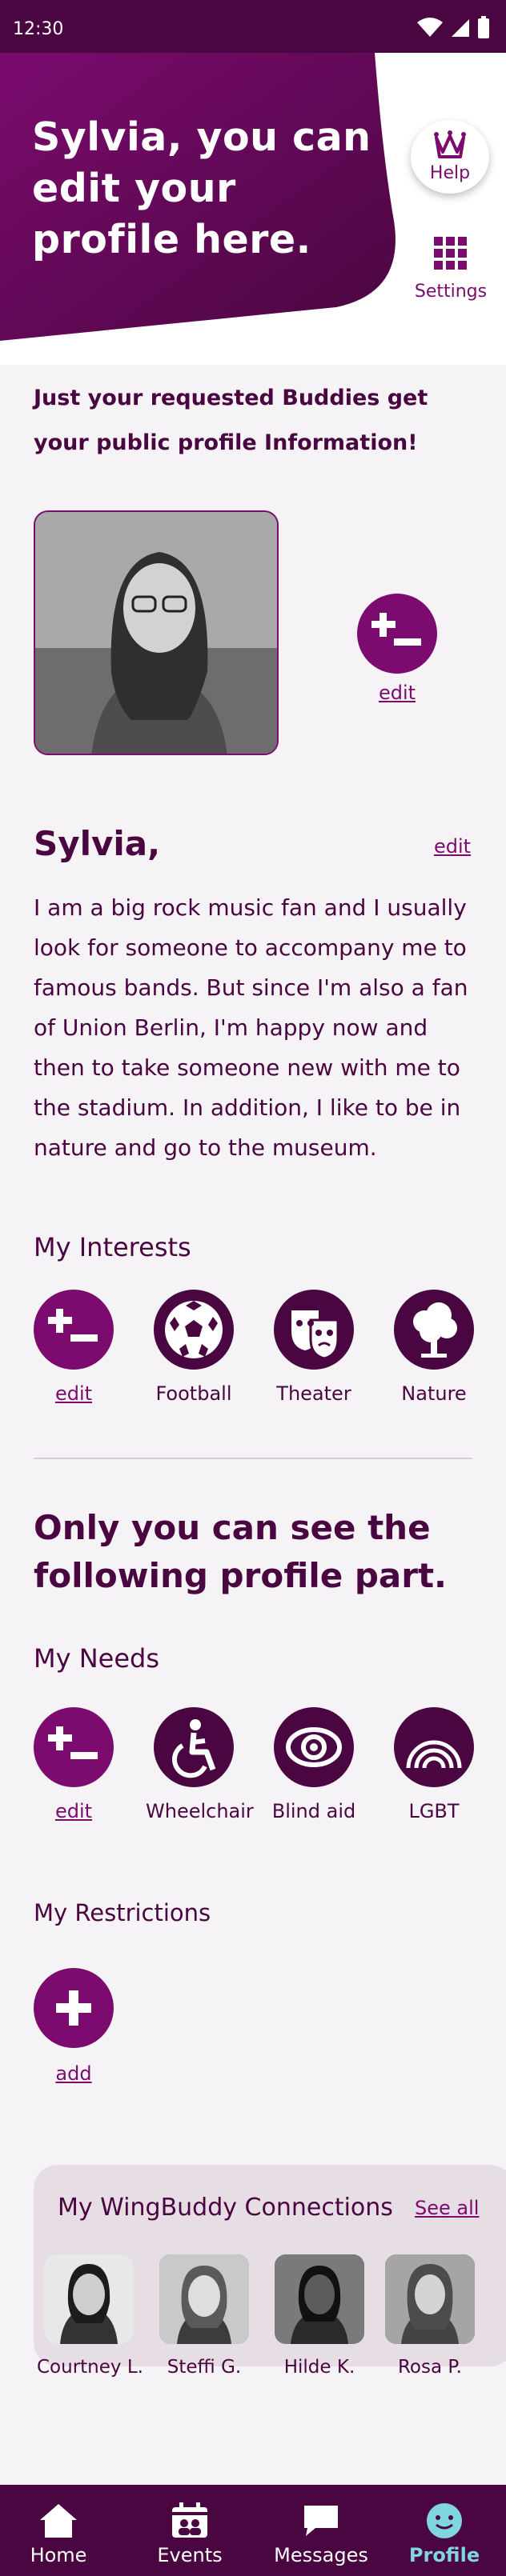 The height and width of the screenshot is (2576, 506). What do you see at coordinates (321, 2521) in the screenshot?
I see `messages-icon` at bounding box center [321, 2521].